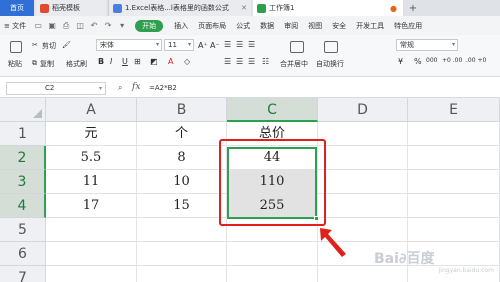 The width and height of the screenshot is (500, 282). Describe the element at coordinates (330, 64) in the screenshot. I see `wrap-text-label: 自动换行` at that location.